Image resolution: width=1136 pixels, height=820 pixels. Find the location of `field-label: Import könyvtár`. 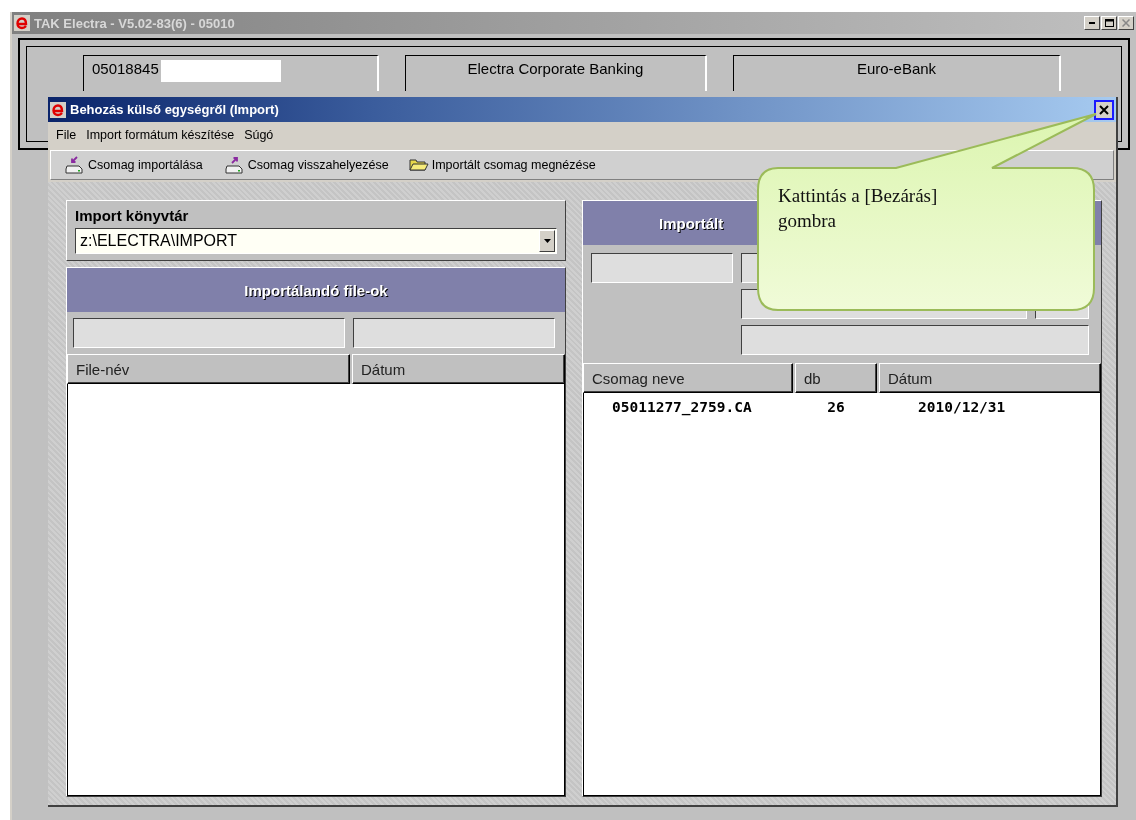

field-label: Import könyvtár is located at coordinates (132, 215).